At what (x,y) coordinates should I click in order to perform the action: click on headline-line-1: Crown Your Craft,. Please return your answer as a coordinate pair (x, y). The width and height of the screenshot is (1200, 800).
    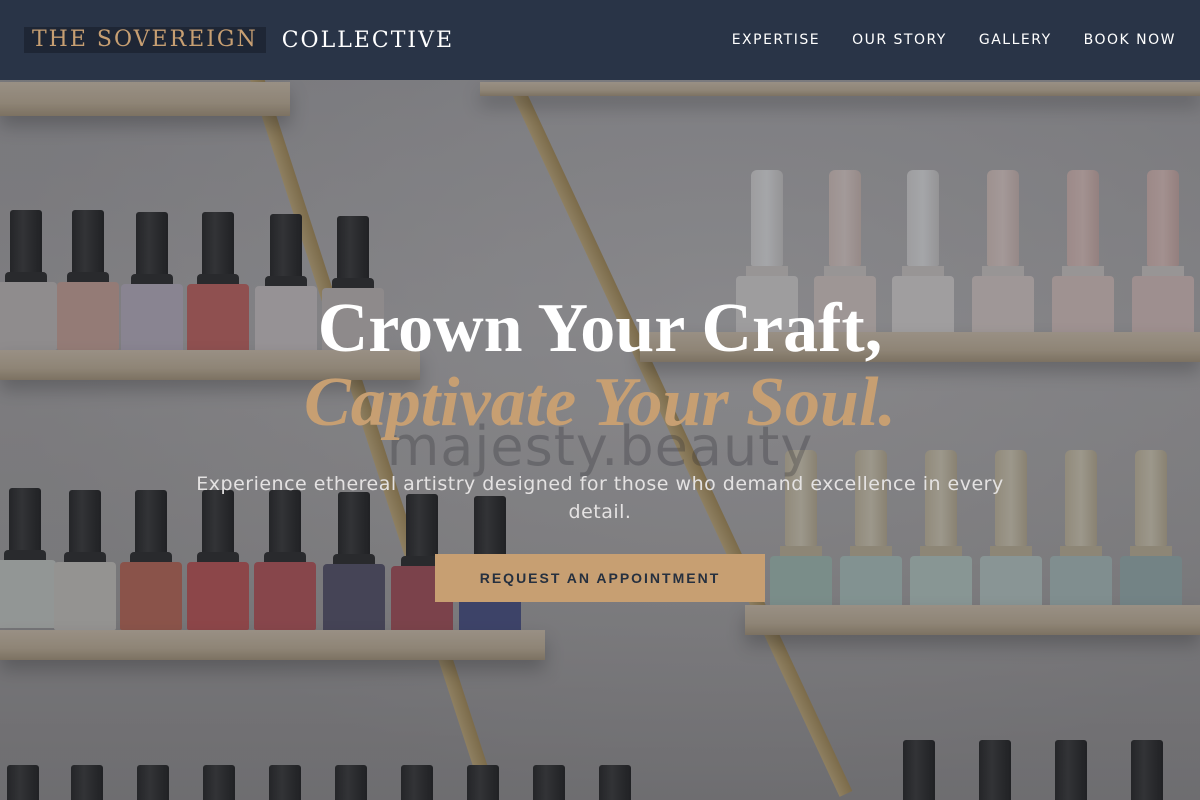
    Looking at the image, I should click on (600, 328).